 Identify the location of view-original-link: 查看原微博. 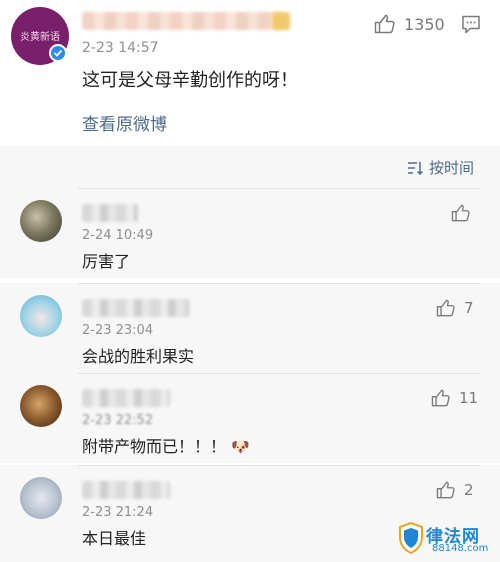
(124, 122).